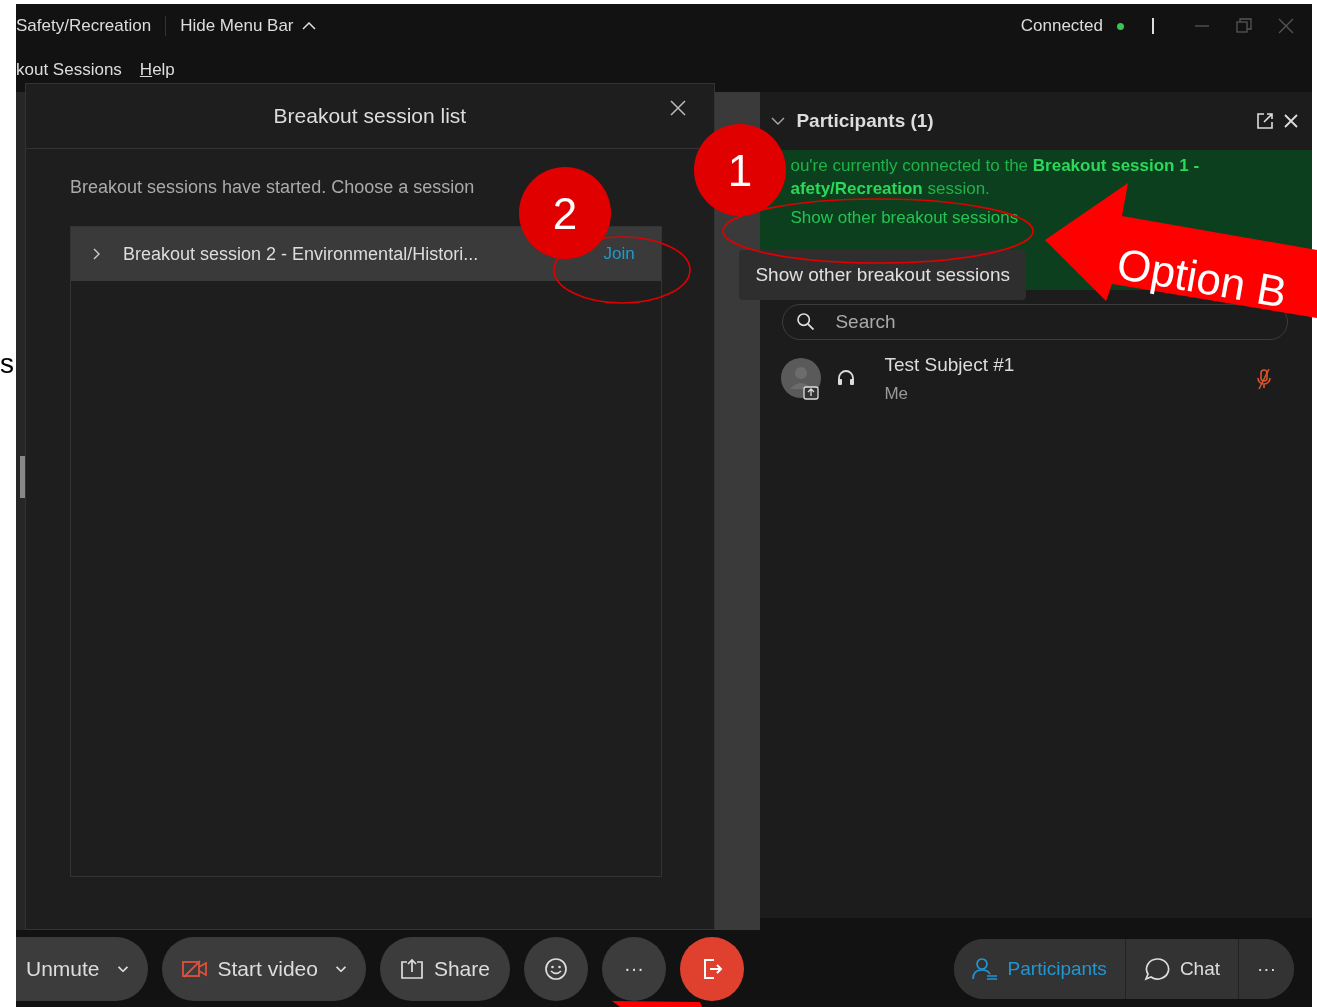 The height and width of the screenshot is (1007, 1317). Describe the element at coordinates (22, 477) in the screenshot. I see `edge-bar` at that location.